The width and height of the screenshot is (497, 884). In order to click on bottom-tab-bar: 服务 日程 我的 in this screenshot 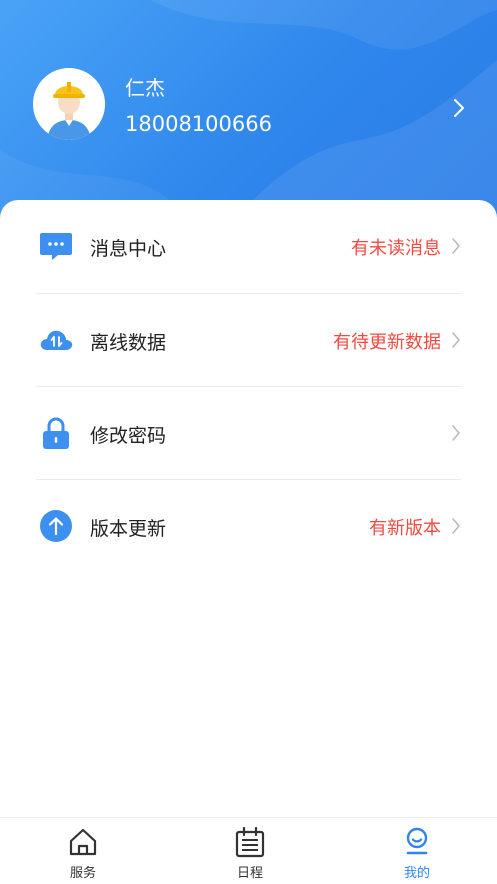, I will do `click(248, 850)`.